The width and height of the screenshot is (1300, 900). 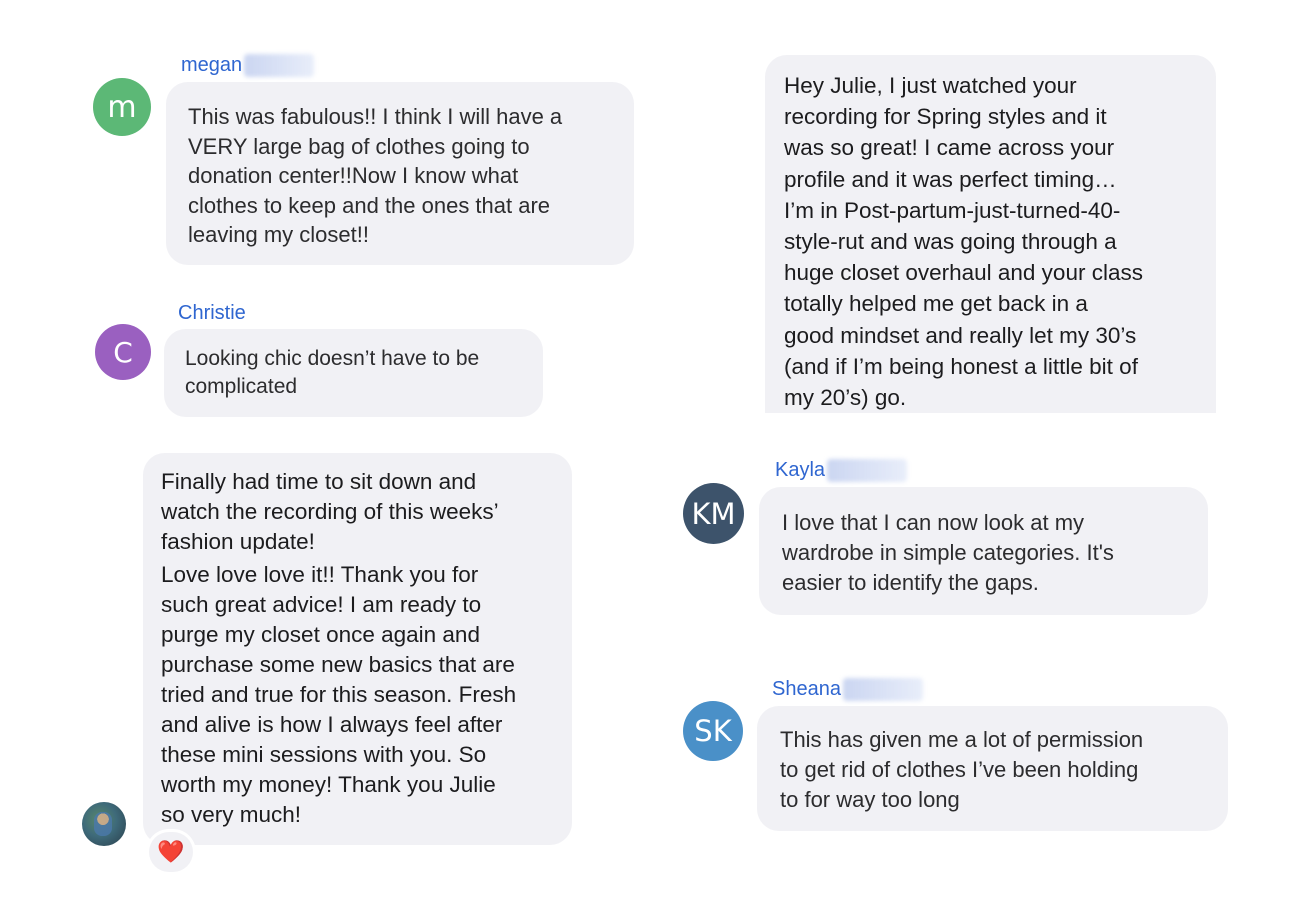 What do you see at coordinates (279, 65) in the screenshot?
I see `redacted-surname: xxxxxxx` at bounding box center [279, 65].